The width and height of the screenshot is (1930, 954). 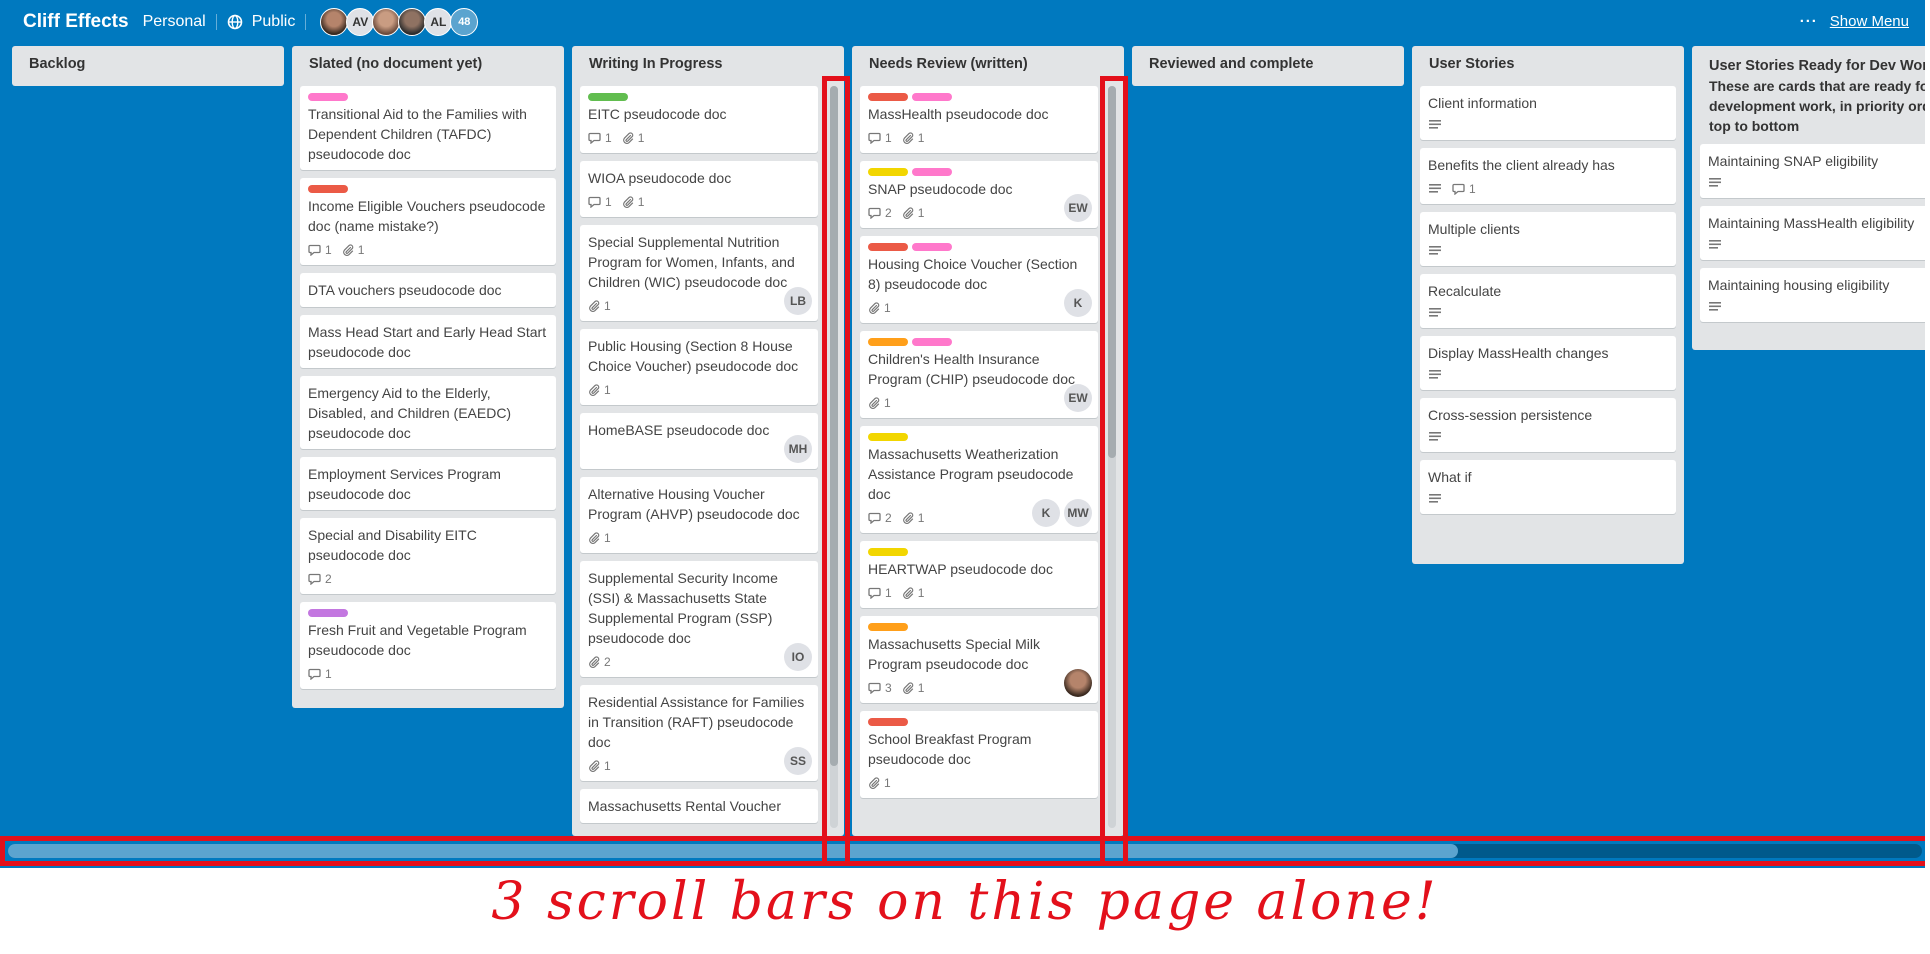 I want to click on member-avatar: AV, so click(x=360, y=22).